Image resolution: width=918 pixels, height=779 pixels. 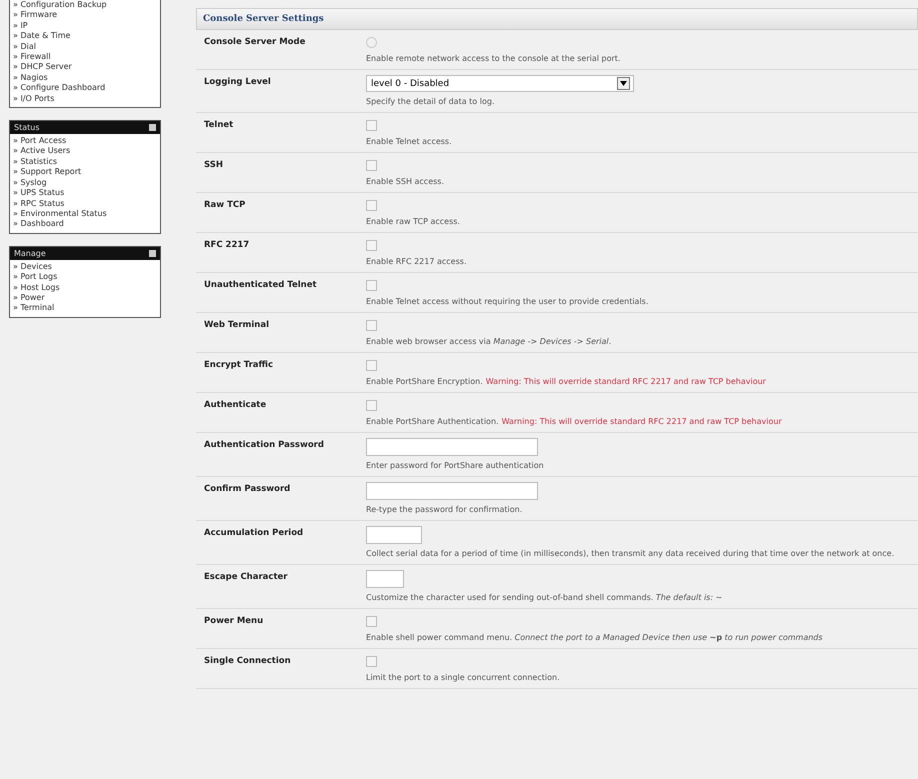 I want to click on sidebar-link: » Date & Time, so click(x=85, y=36).